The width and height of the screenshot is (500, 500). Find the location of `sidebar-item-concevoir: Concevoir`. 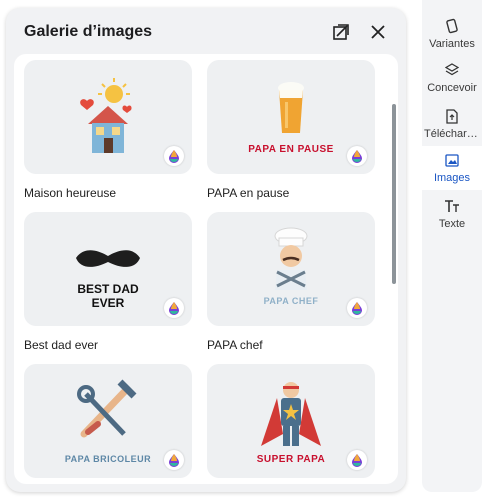

sidebar-item-concevoir: Concevoir is located at coordinates (452, 78).